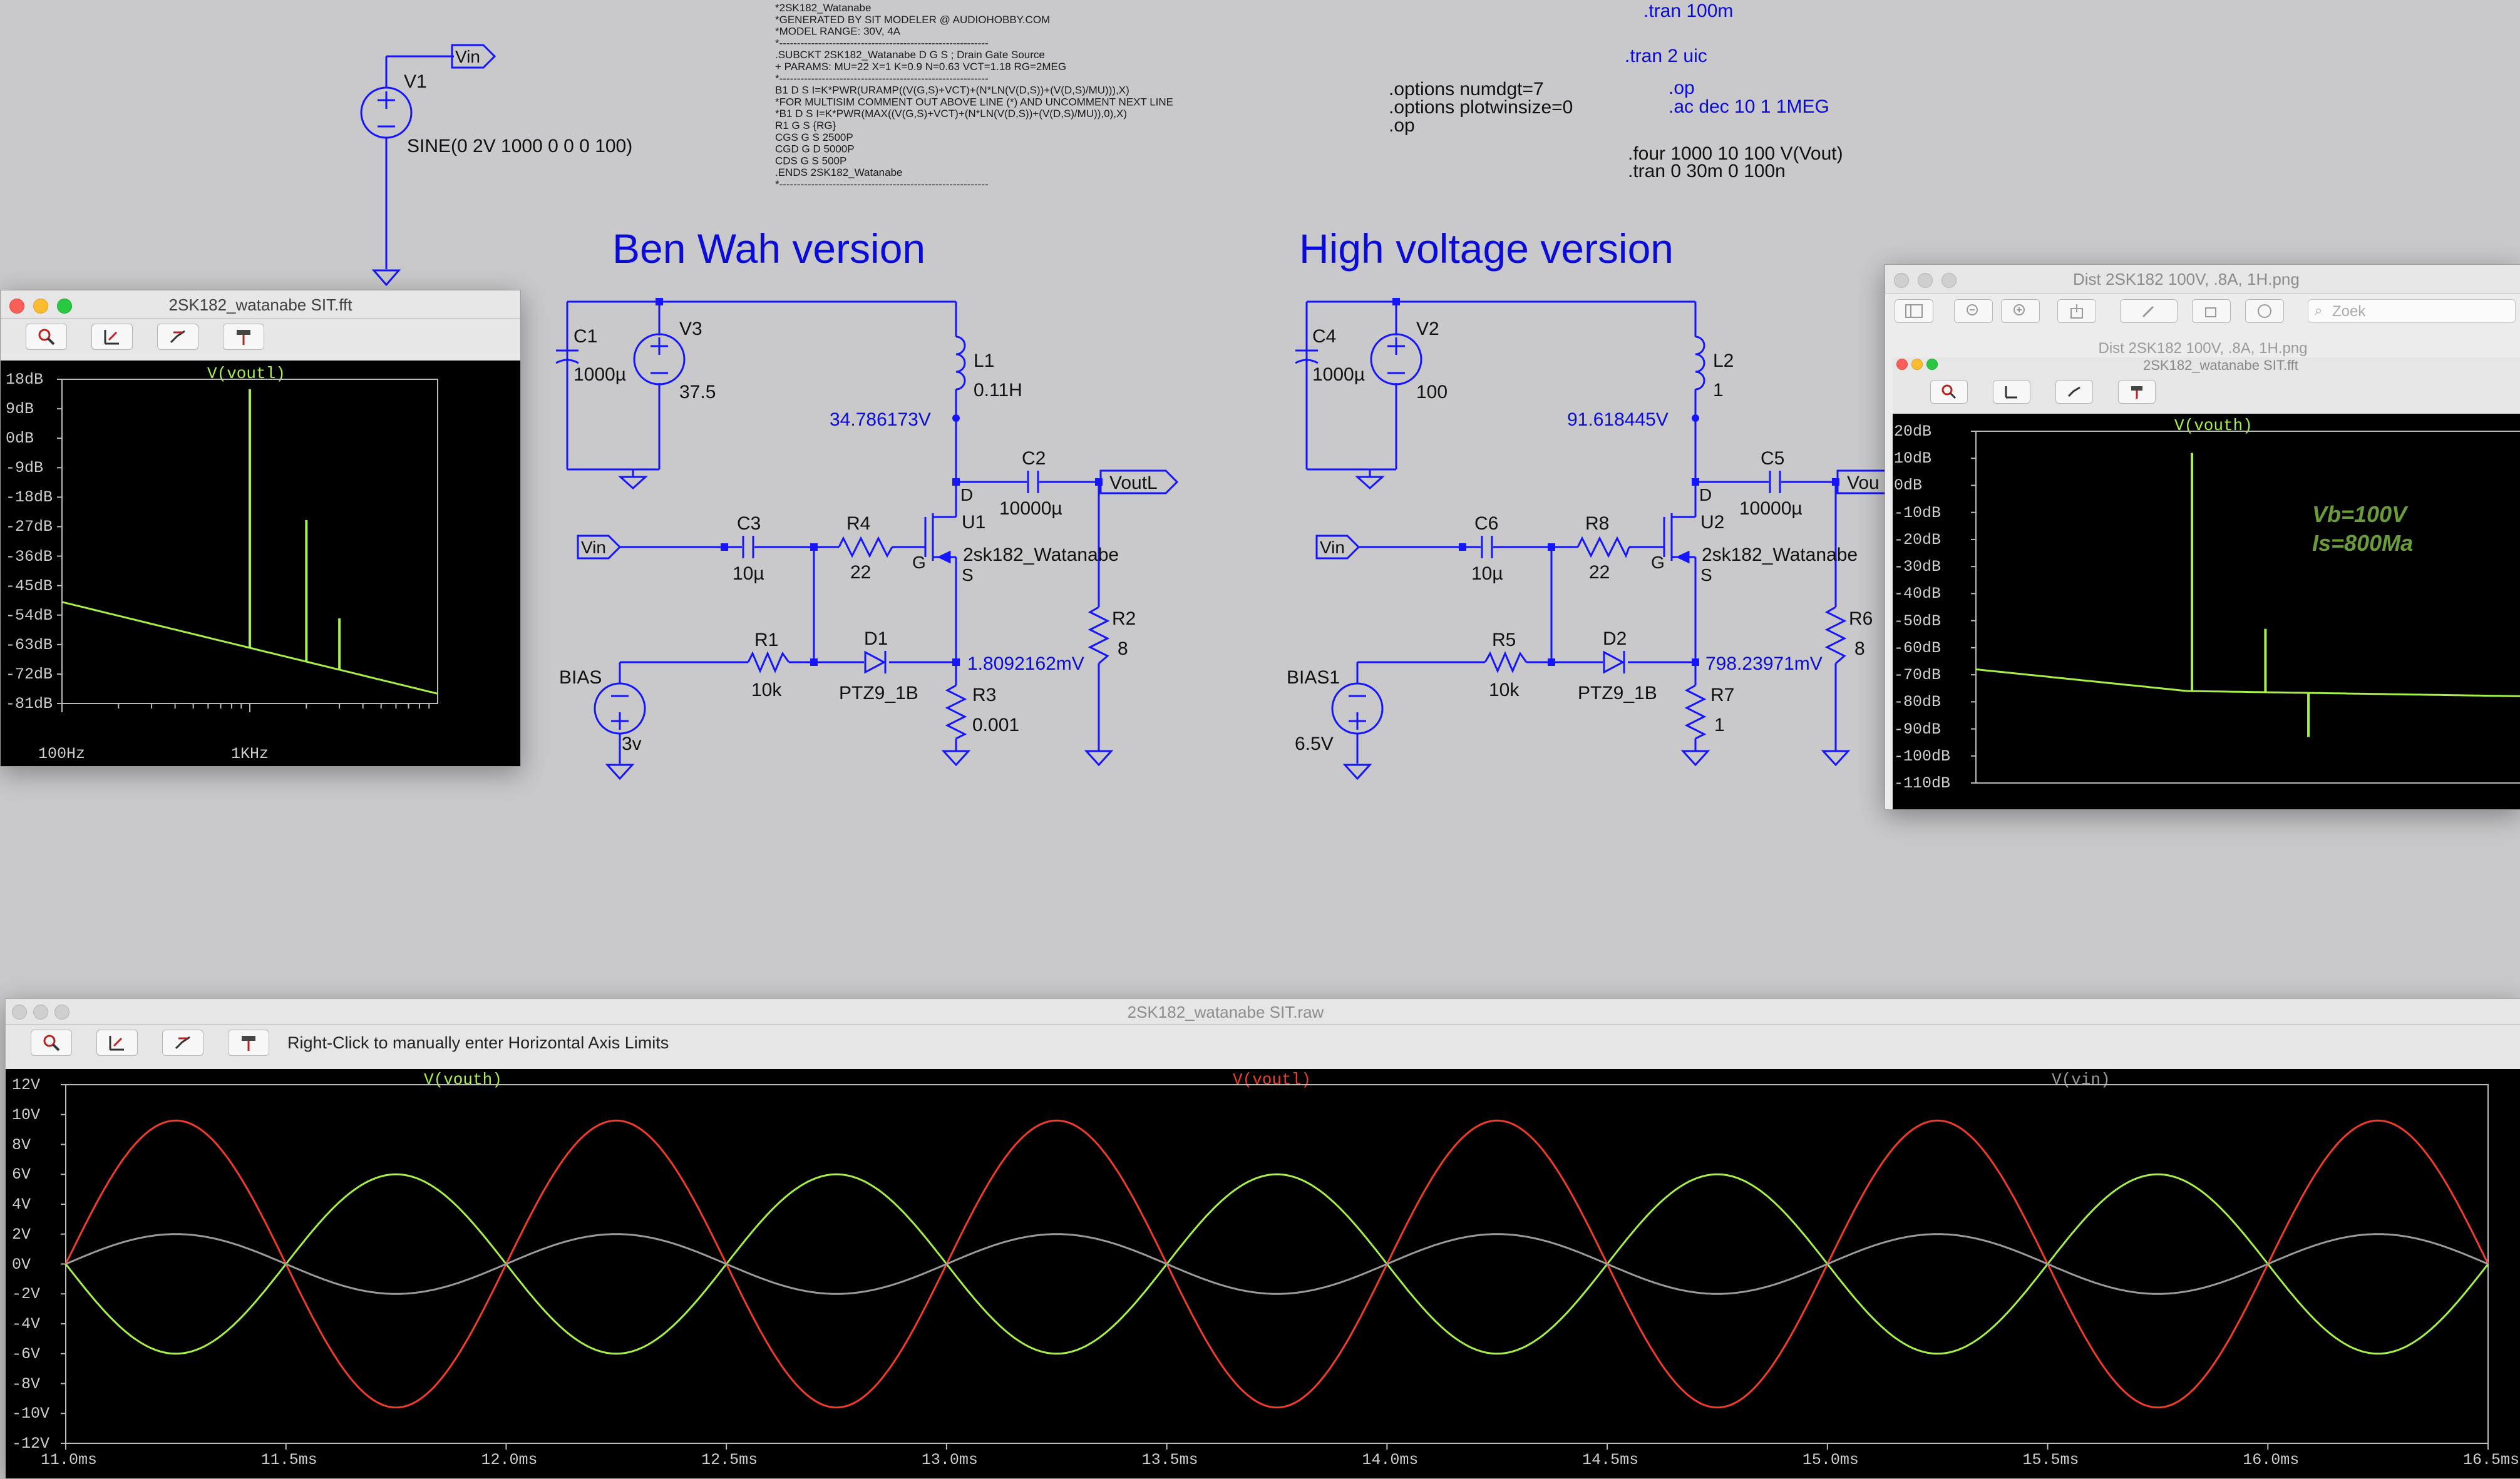 Image resolution: width=2520 pixels, height=1479 pixels. I want to click on zoom-in-icon, so click(2021, 311).